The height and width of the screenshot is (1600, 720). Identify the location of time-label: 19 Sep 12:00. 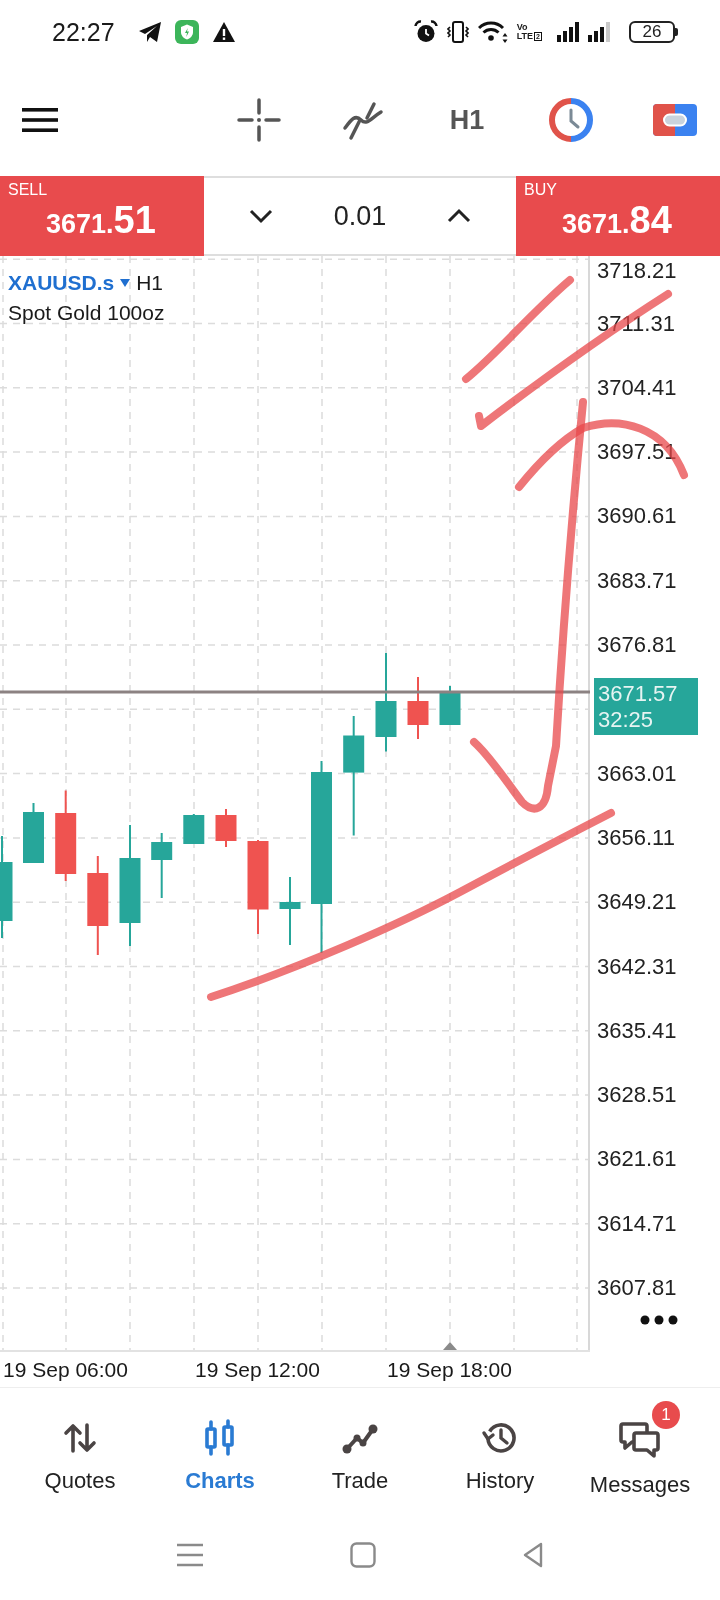
(257, 1369).